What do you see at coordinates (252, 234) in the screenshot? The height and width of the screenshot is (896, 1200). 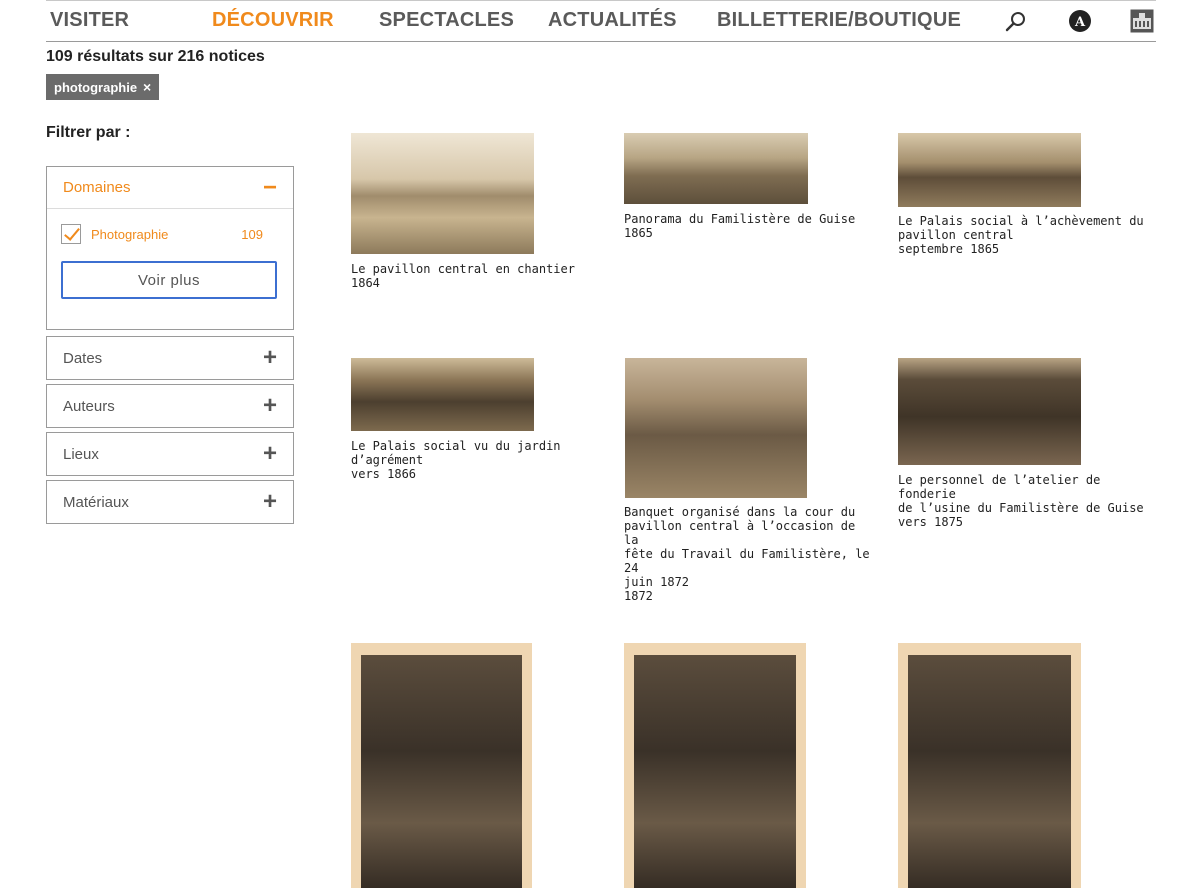 I see `facet-option-count: 109` at bounding box center [252, 234].